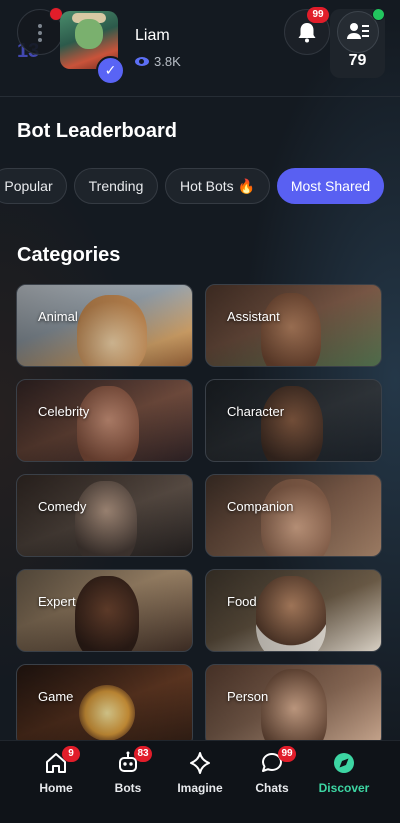  I want to click on nav-badge: 83, so click(143, 754).